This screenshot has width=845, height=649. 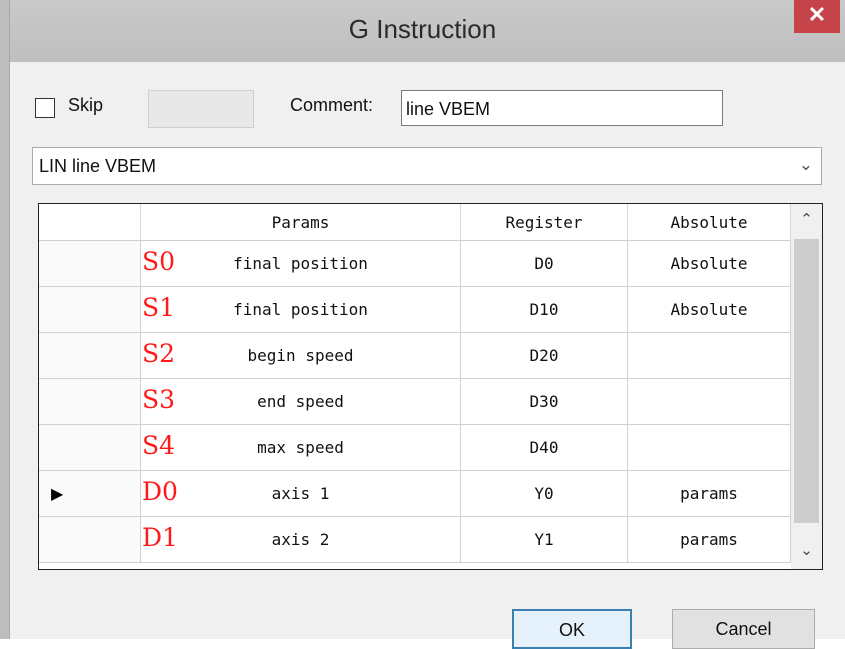 I want to click on close-button: ✕, so click(x=817, y=16).